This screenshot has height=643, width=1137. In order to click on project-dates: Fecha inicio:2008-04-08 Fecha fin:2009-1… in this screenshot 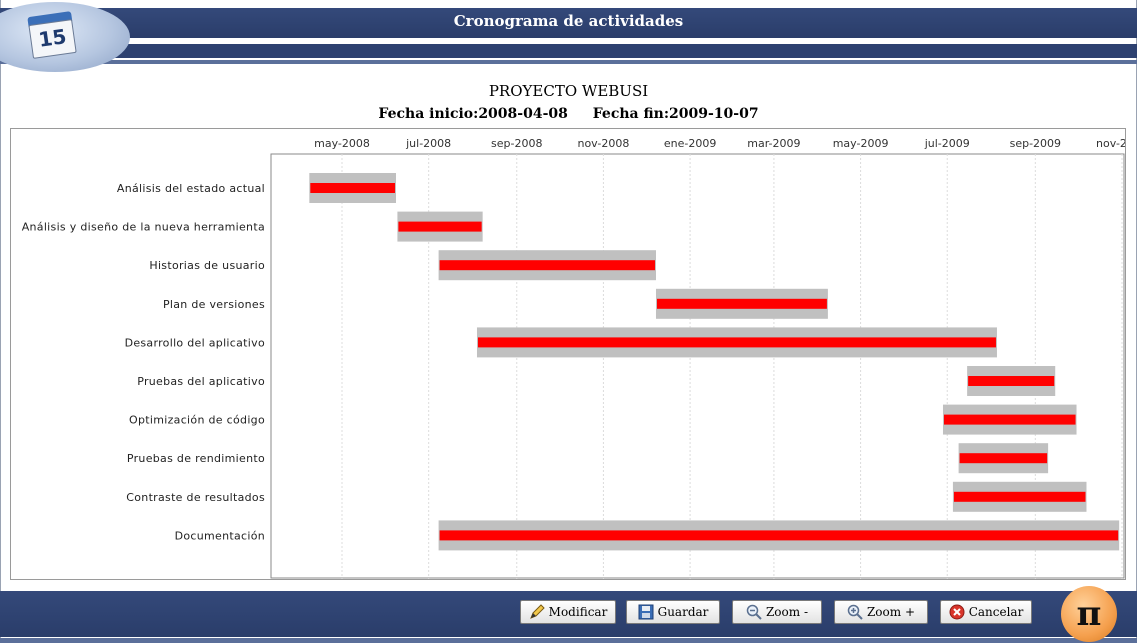, I will do `click(568, 114)`.